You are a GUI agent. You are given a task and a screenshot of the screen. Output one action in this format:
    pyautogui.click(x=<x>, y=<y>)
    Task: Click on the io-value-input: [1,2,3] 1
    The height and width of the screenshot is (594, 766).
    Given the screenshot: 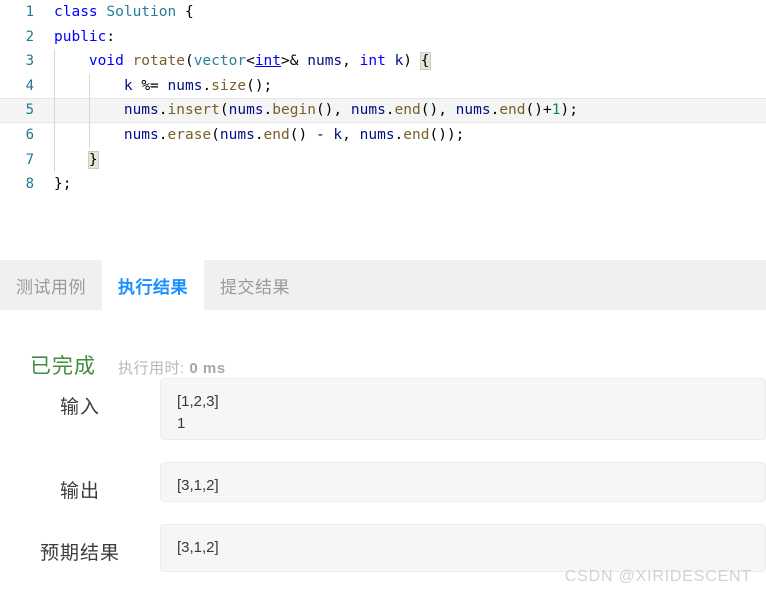 What is the action you would take?
    pyautogui.click(x=463, y=409)
    